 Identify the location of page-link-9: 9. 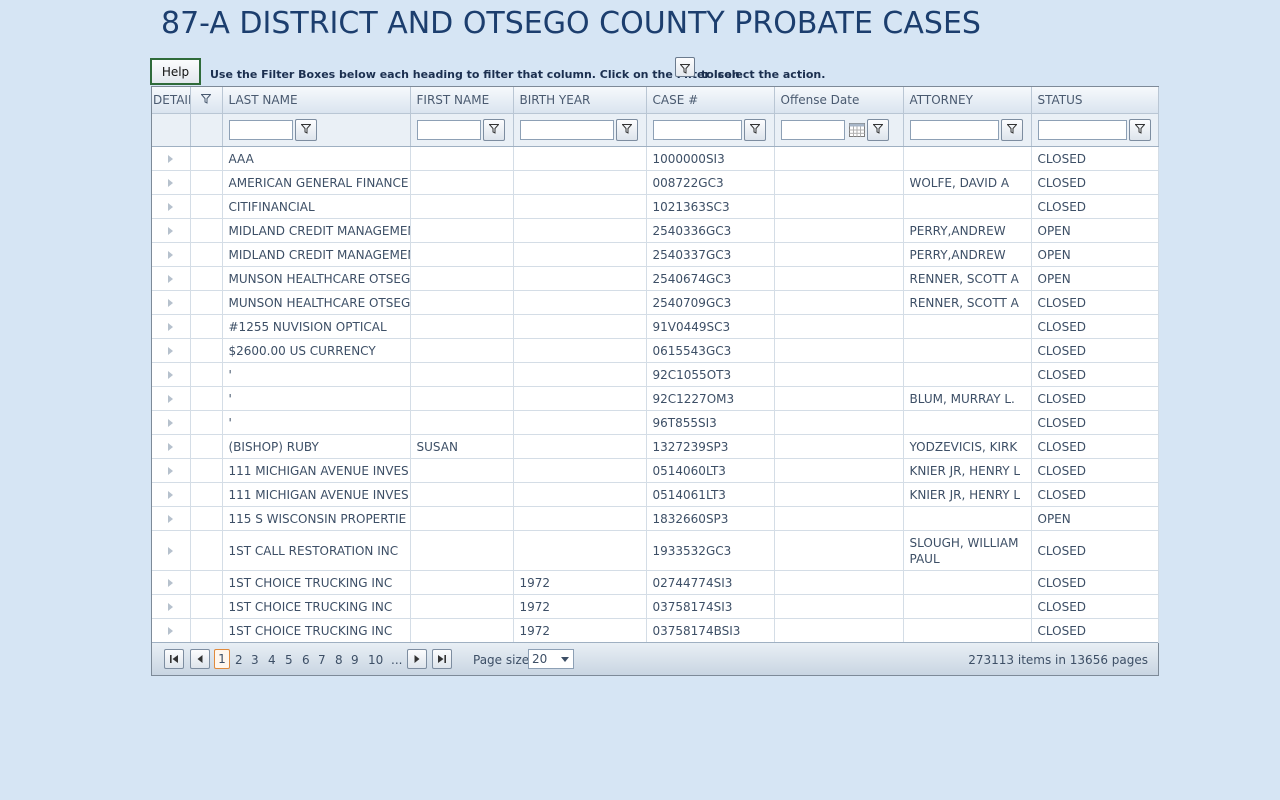
(355, 660).